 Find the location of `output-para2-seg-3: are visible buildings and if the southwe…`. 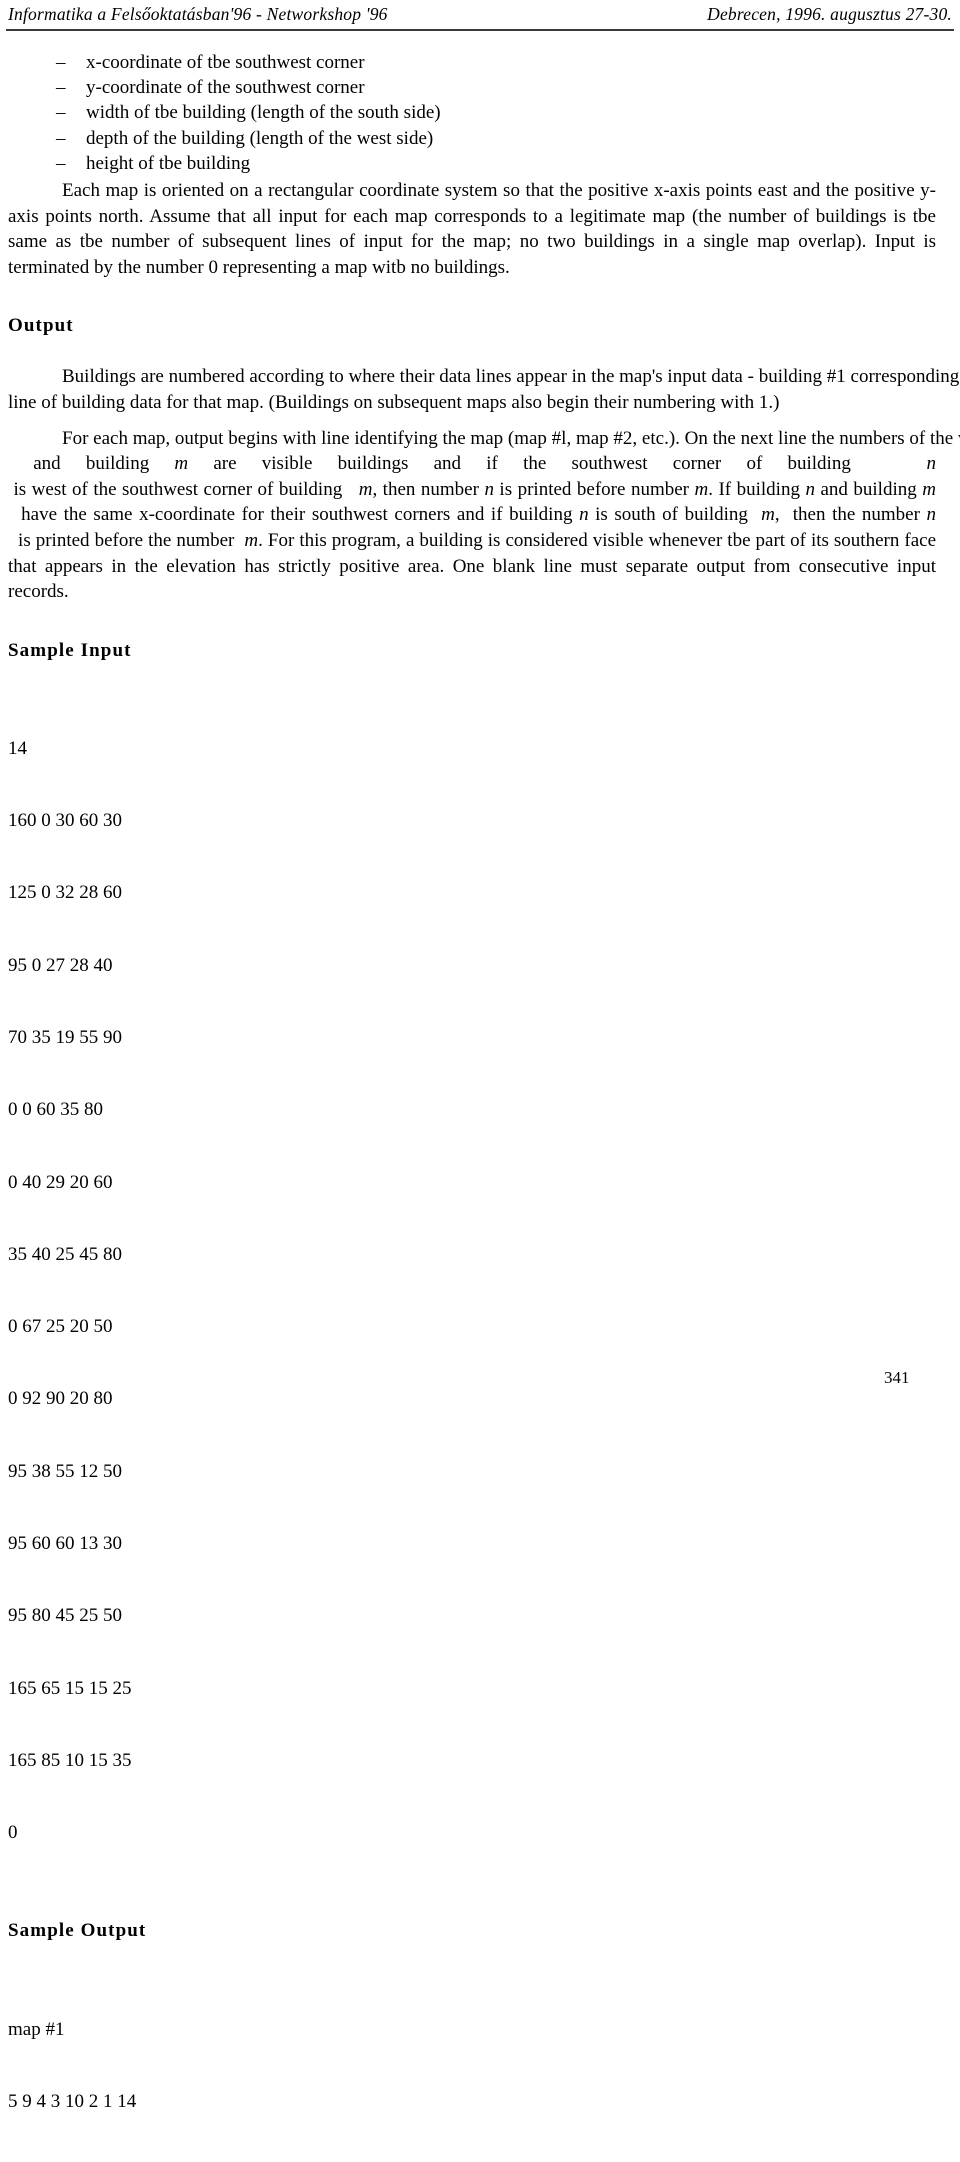

output-para2-seg-3: are visible buildings and if the southwe… is located at coordinates (557, 464).